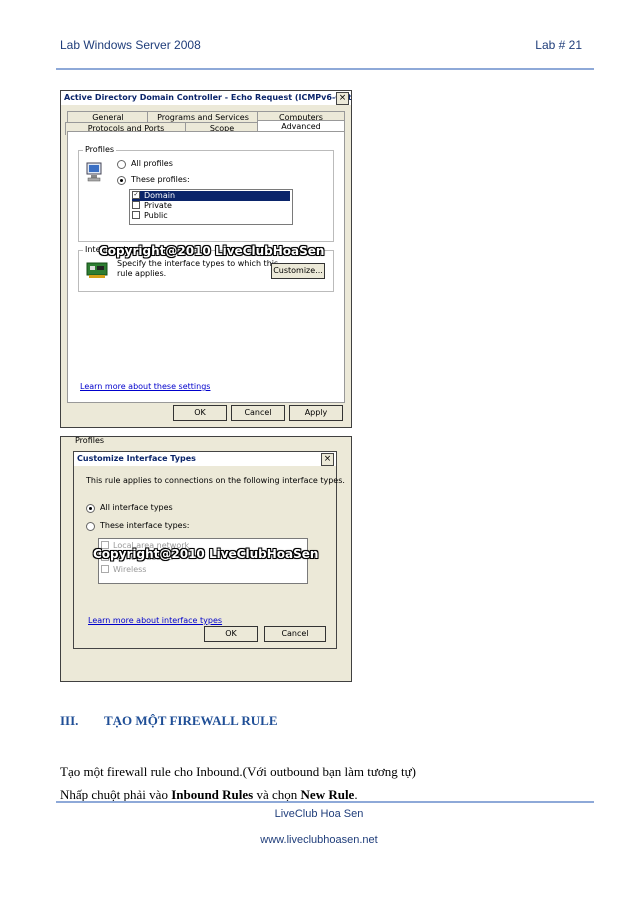 Image resolution: width=638 pixels, height=902 pixels. I want to click on checkbox-disabled-icon, so click(105, 568).